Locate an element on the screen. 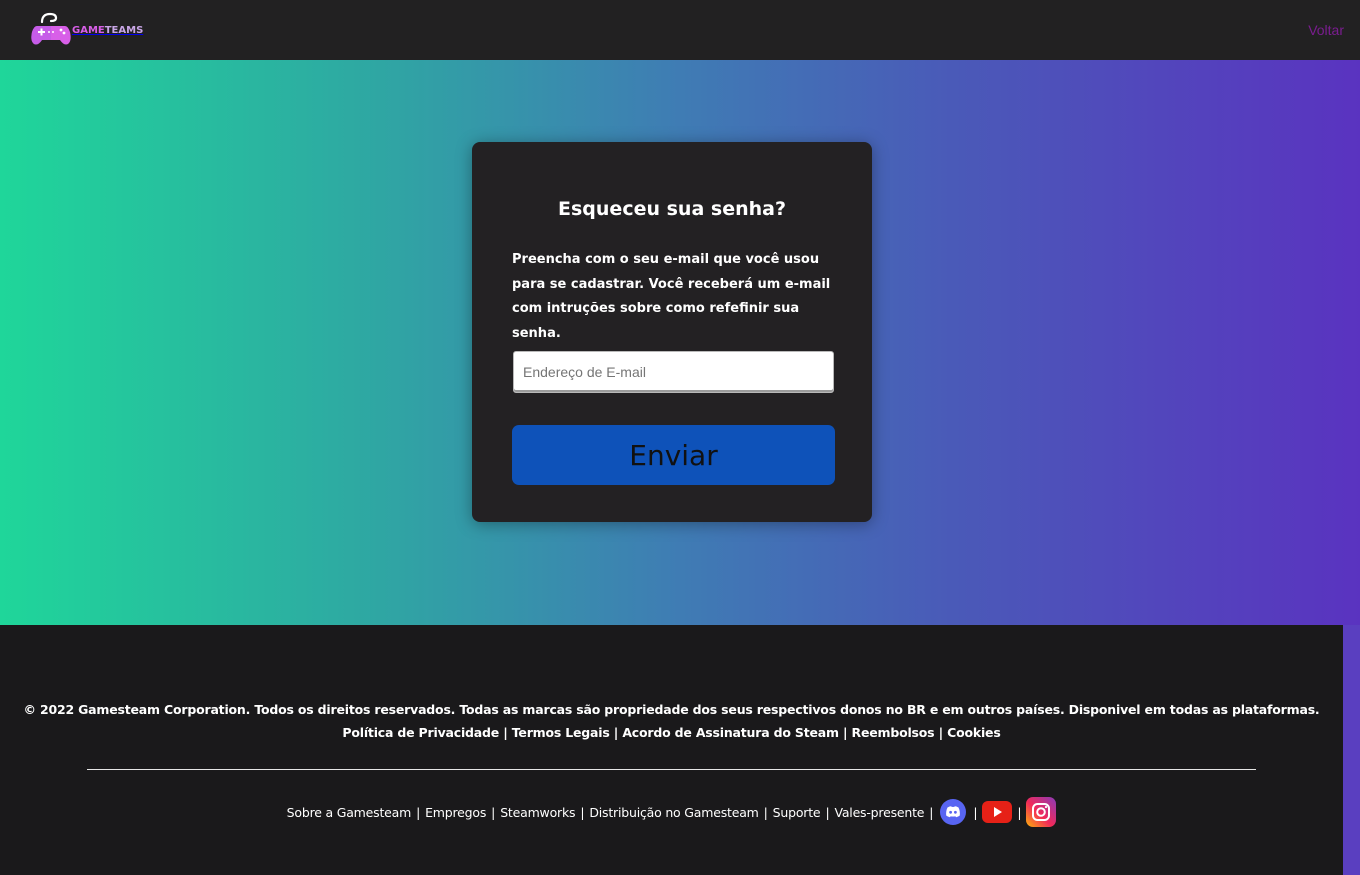  gamepad-icon is located at coordinates (51, 28).